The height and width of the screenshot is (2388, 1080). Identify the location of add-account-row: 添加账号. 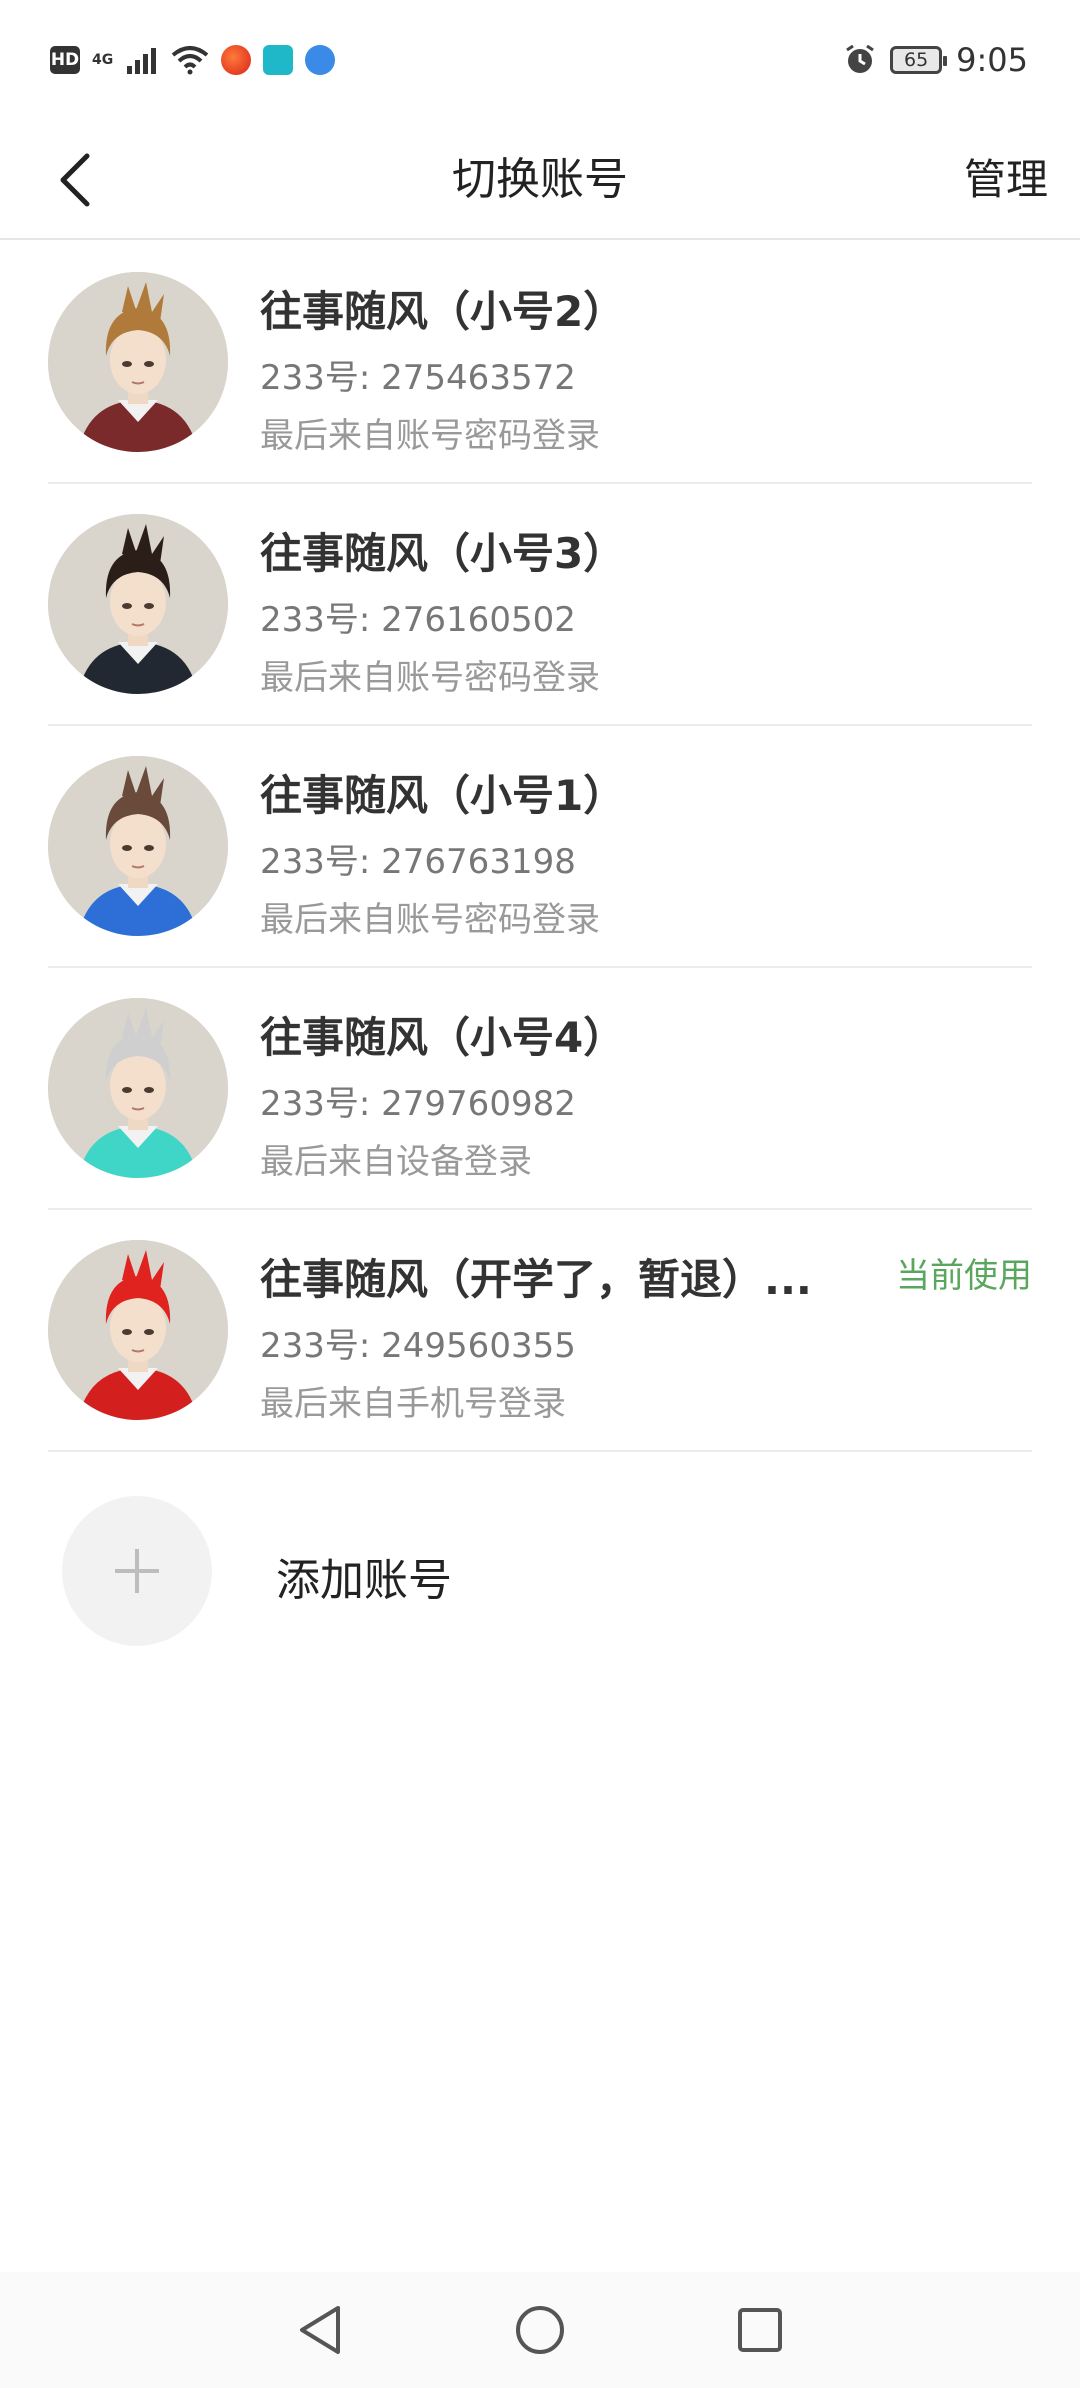
(512, 1571).